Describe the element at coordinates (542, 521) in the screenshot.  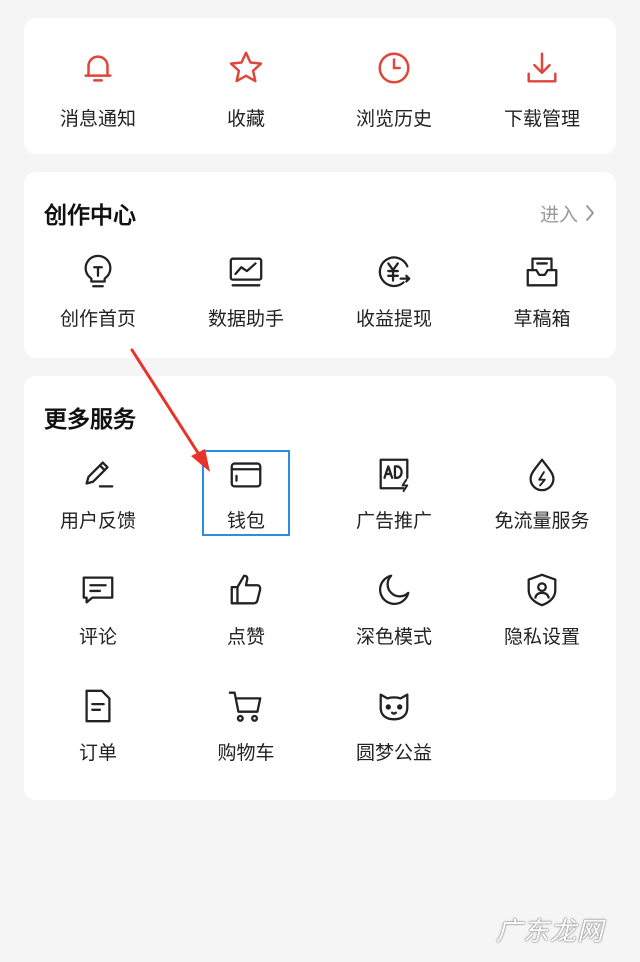
I see `service-label: 免流量服务` at that location.